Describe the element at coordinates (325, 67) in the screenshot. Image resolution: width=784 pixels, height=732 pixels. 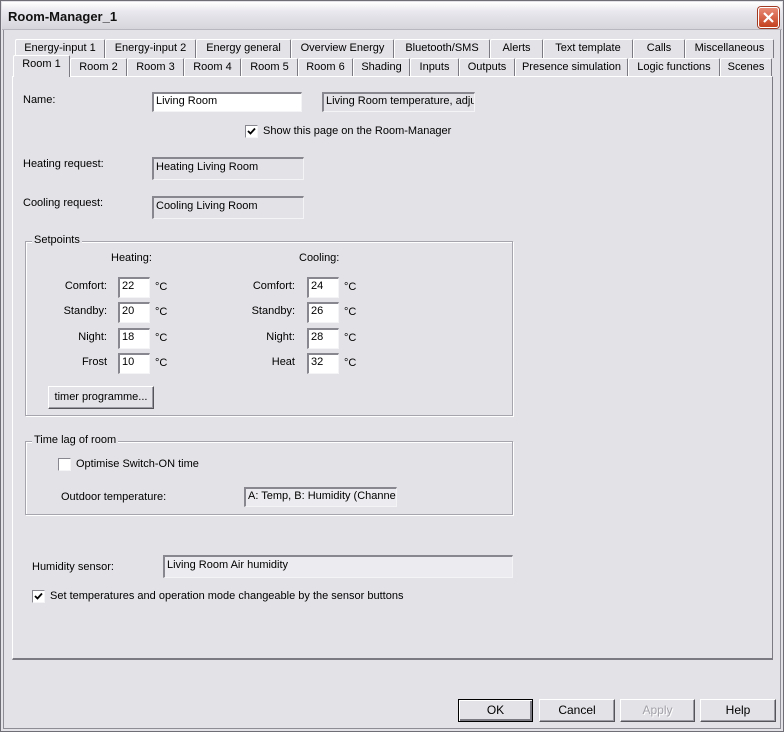
I see `tab-room-6: Room 6` at that location.